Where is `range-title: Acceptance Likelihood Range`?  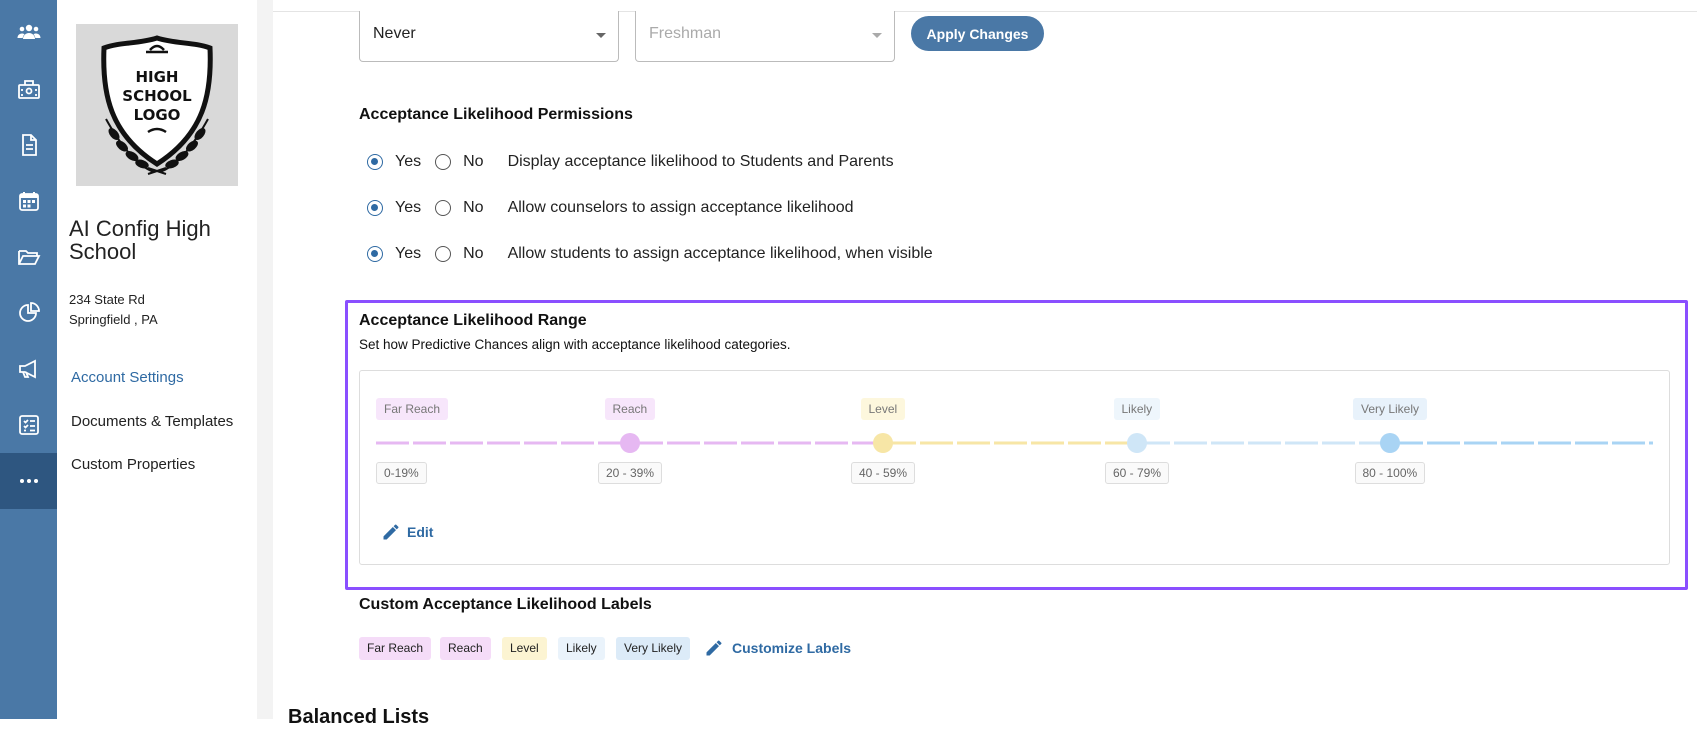 range-title: Acceptance Likelihood Range is located at coordinates (473, 320).